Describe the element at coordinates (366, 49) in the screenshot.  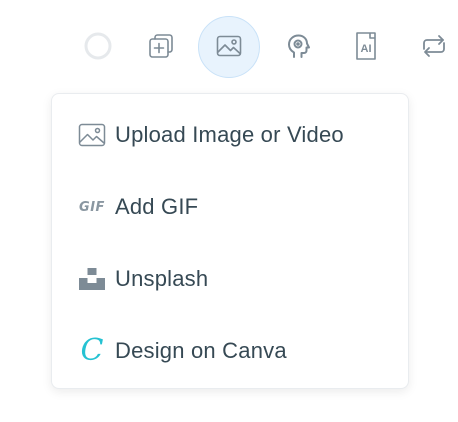
I see `ai-text-label: AI` at that location.